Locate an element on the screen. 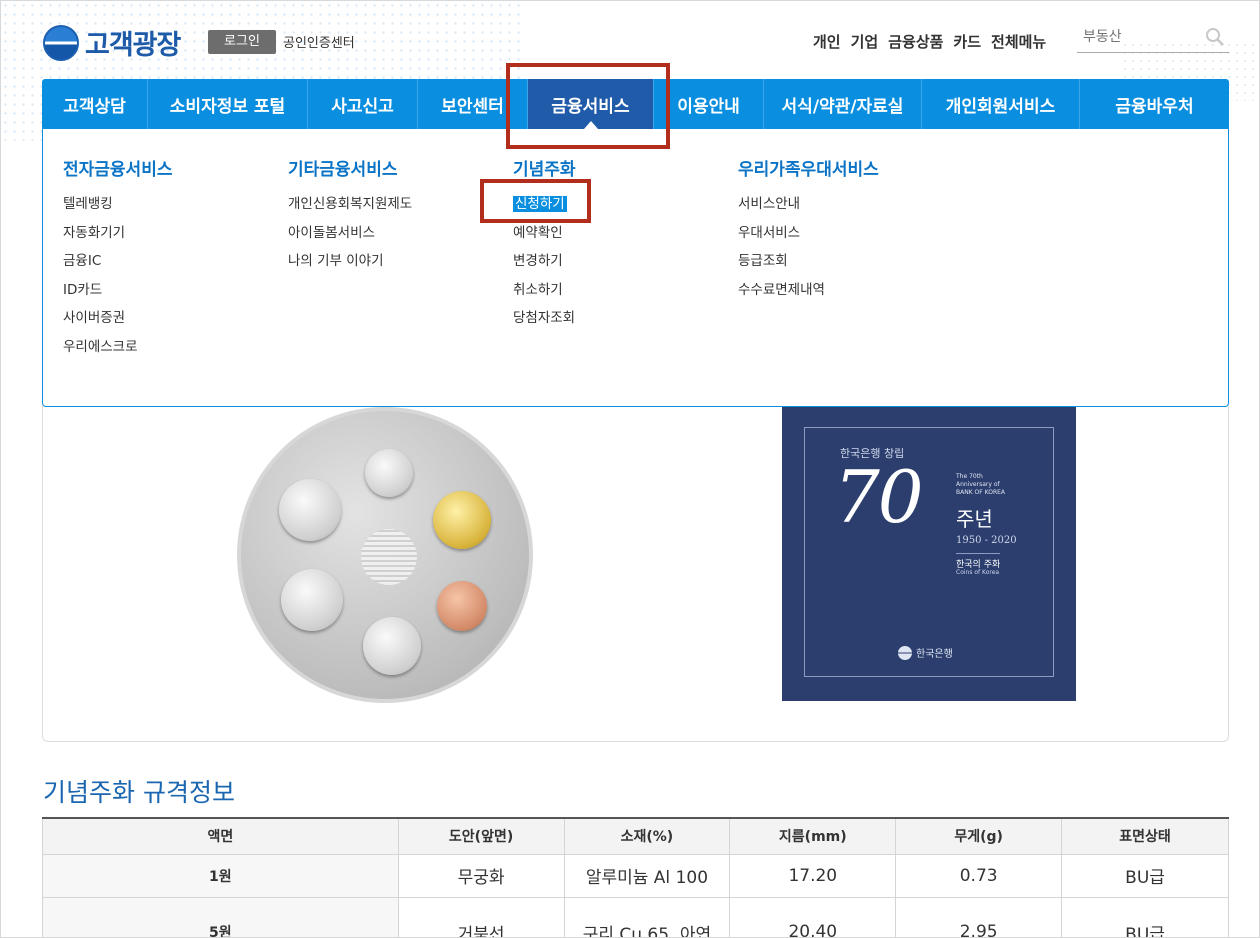  spec-cell-design: 거북선 is located at coordinates (481, 916).